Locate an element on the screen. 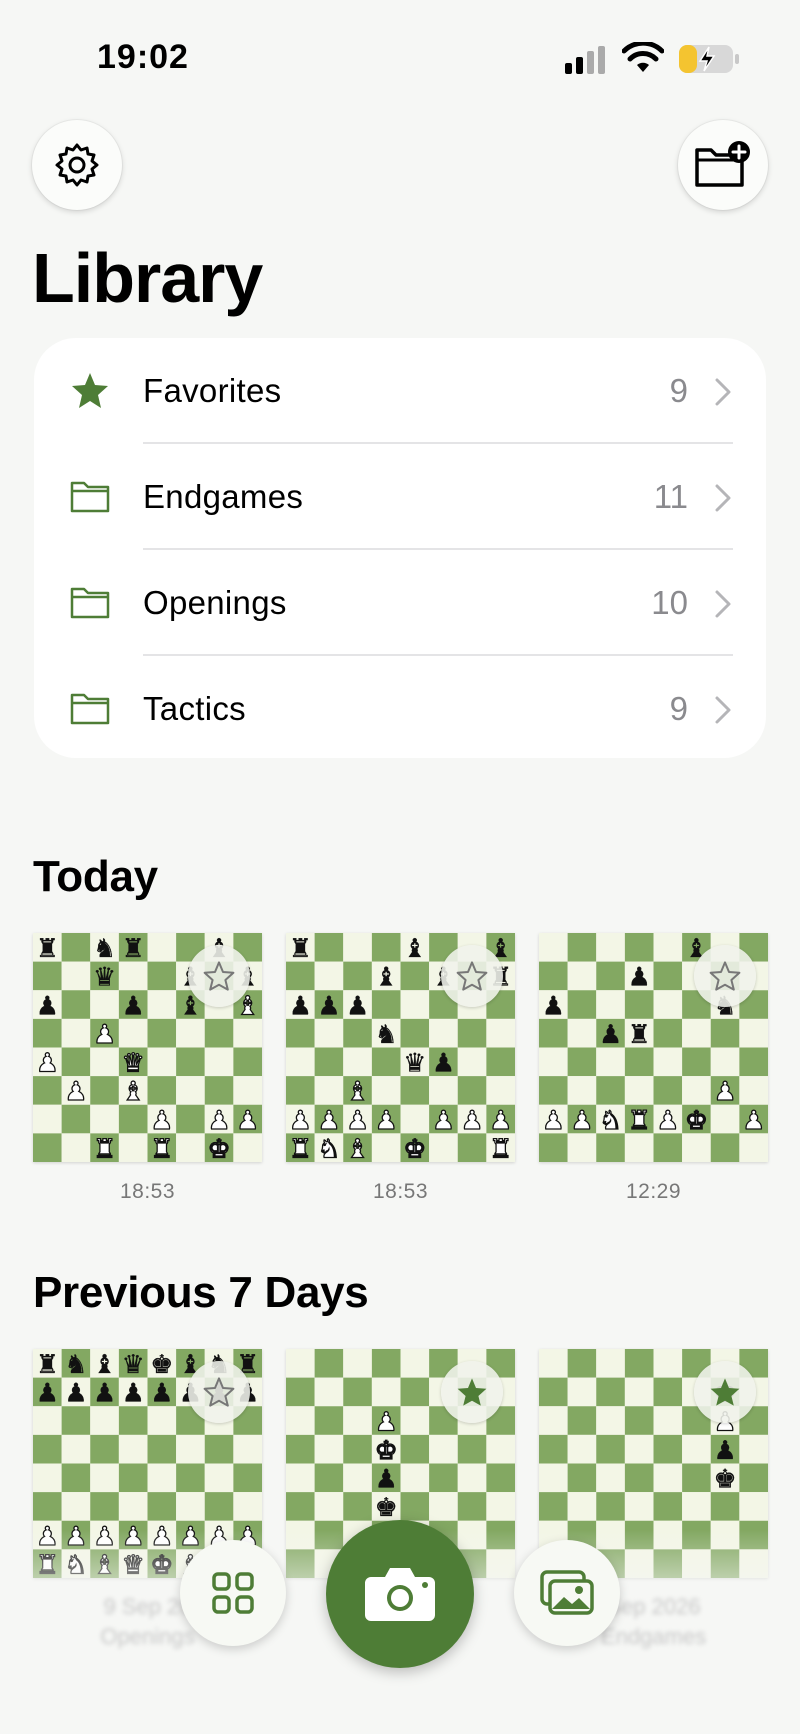 Image resolution: width=800 pixels, height=1734 pixels. position-thumbnail: ♜♞♜♝♛♝♝♟♟♝♝♟♟♛♟♝♟♟♟♜♜♚ is located at coordinates (147, 1047).